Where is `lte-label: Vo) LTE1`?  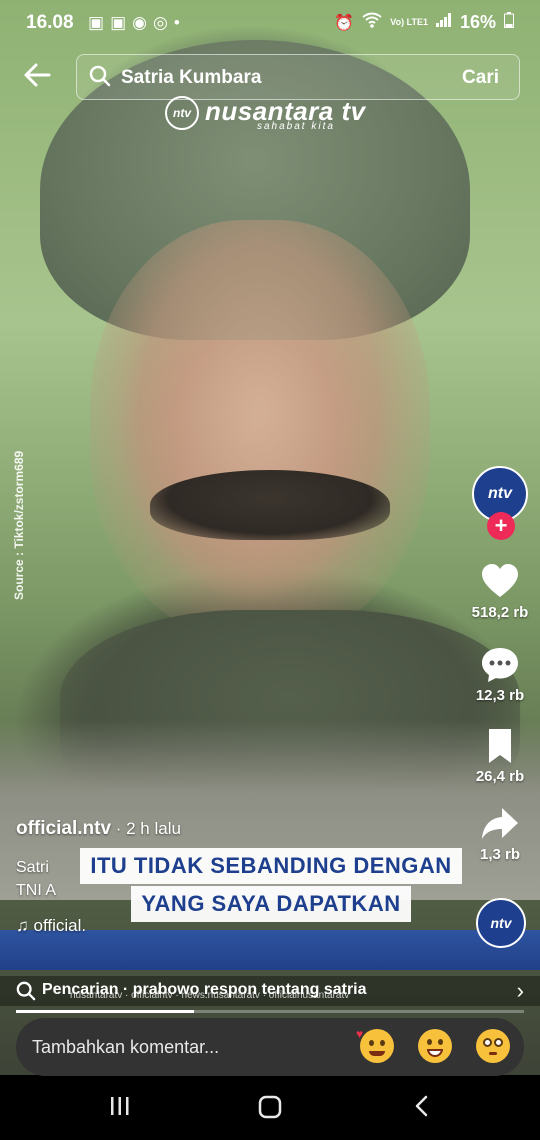 lte-label: Vo) LTE1 is located at coordinates (409, 22).